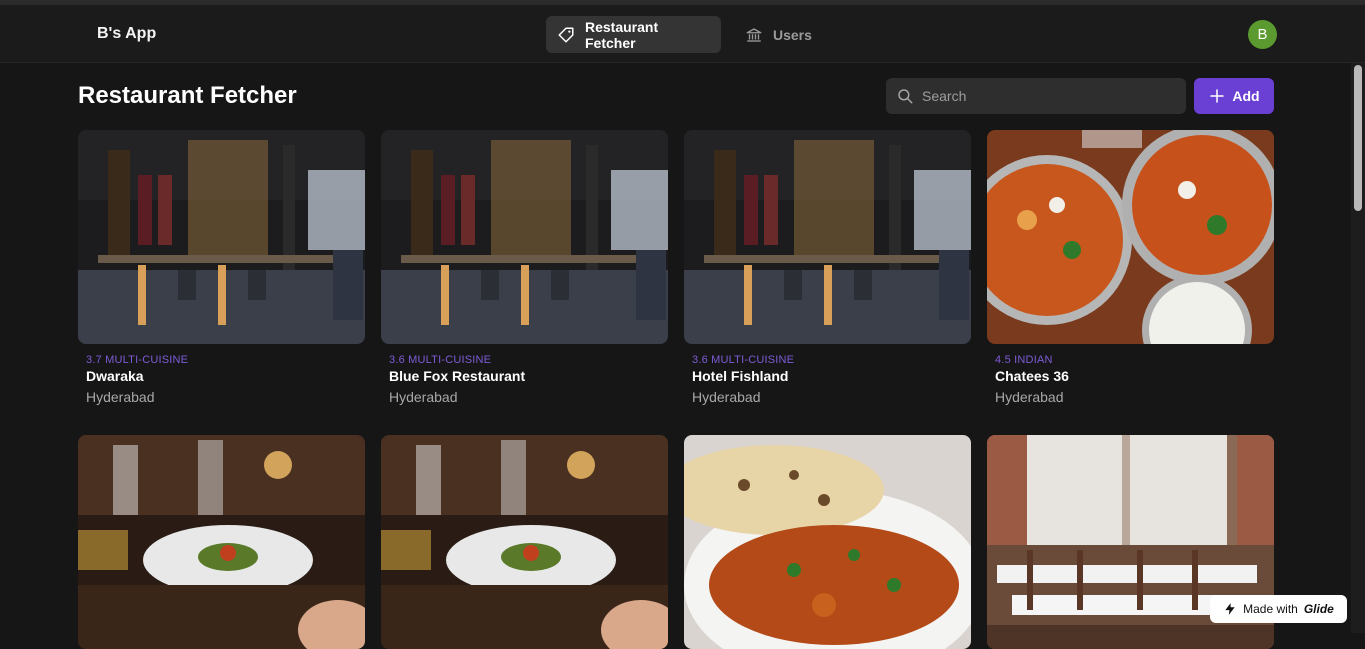  I want to click on tab-restaurant-fetcher: Restaurant Fetcher, so click(633, 34).